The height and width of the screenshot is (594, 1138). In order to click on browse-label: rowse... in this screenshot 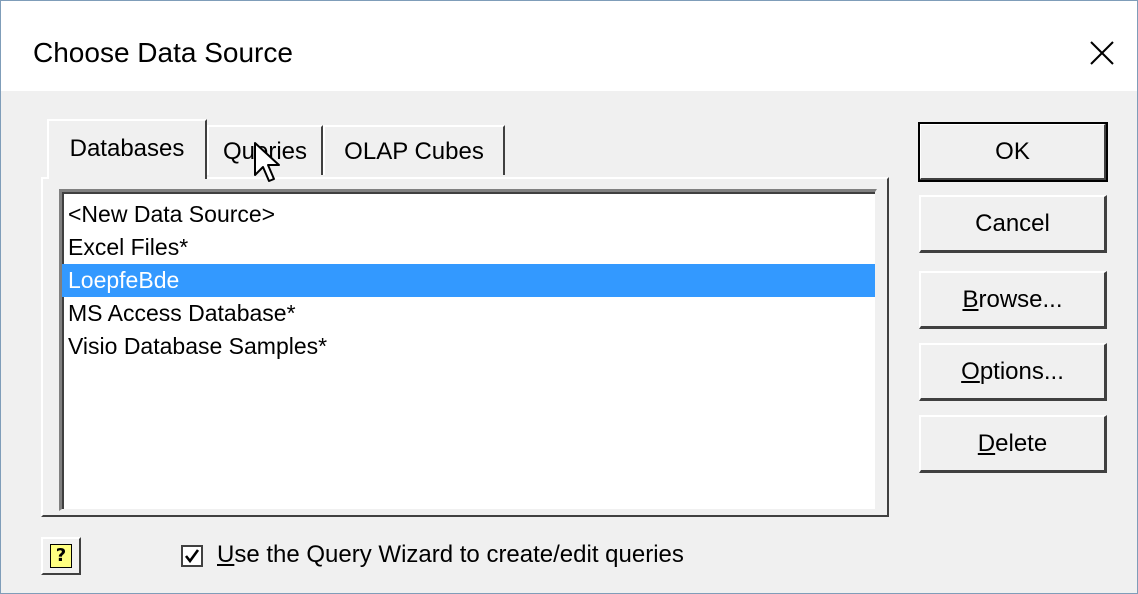, I will do `click(1020, 299)`.